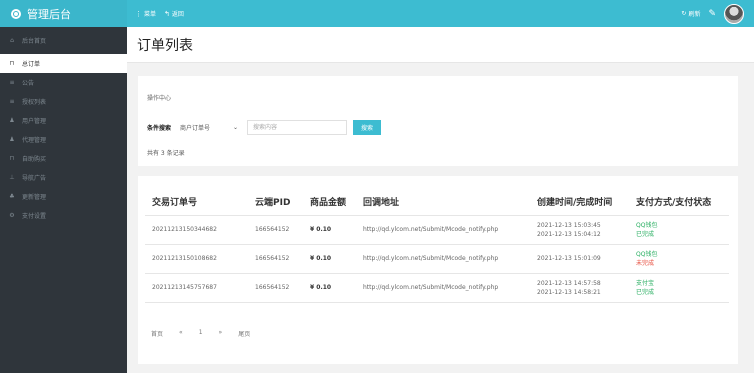 The height and width of the screenshot is (373, 754). I want to click on sidebar-item-5: ♟ 用户管理, so click(63, 120).